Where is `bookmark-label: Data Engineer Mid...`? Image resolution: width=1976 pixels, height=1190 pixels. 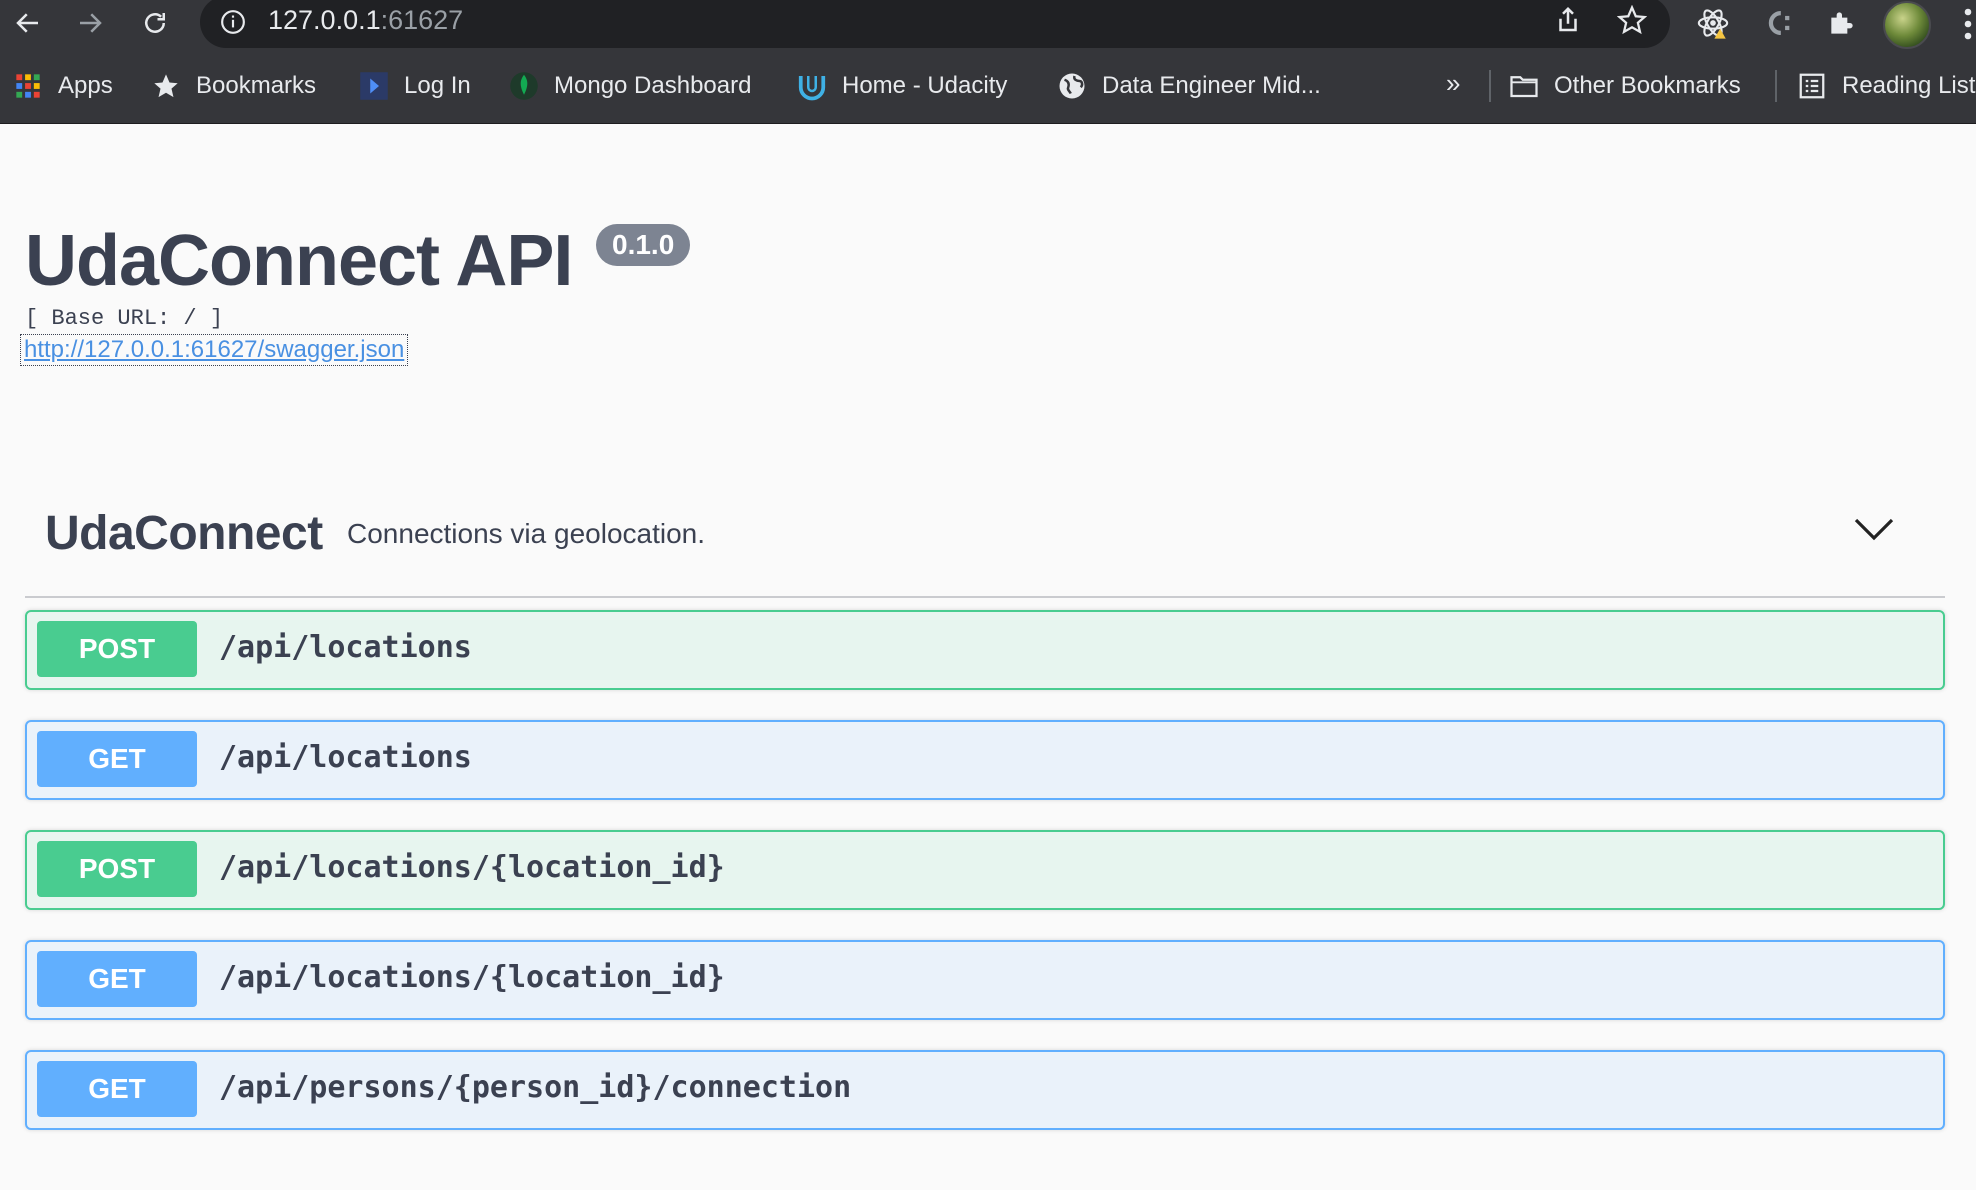
bookmark-label: Data Engineer Mid... is located at coordinates (1211, 85).